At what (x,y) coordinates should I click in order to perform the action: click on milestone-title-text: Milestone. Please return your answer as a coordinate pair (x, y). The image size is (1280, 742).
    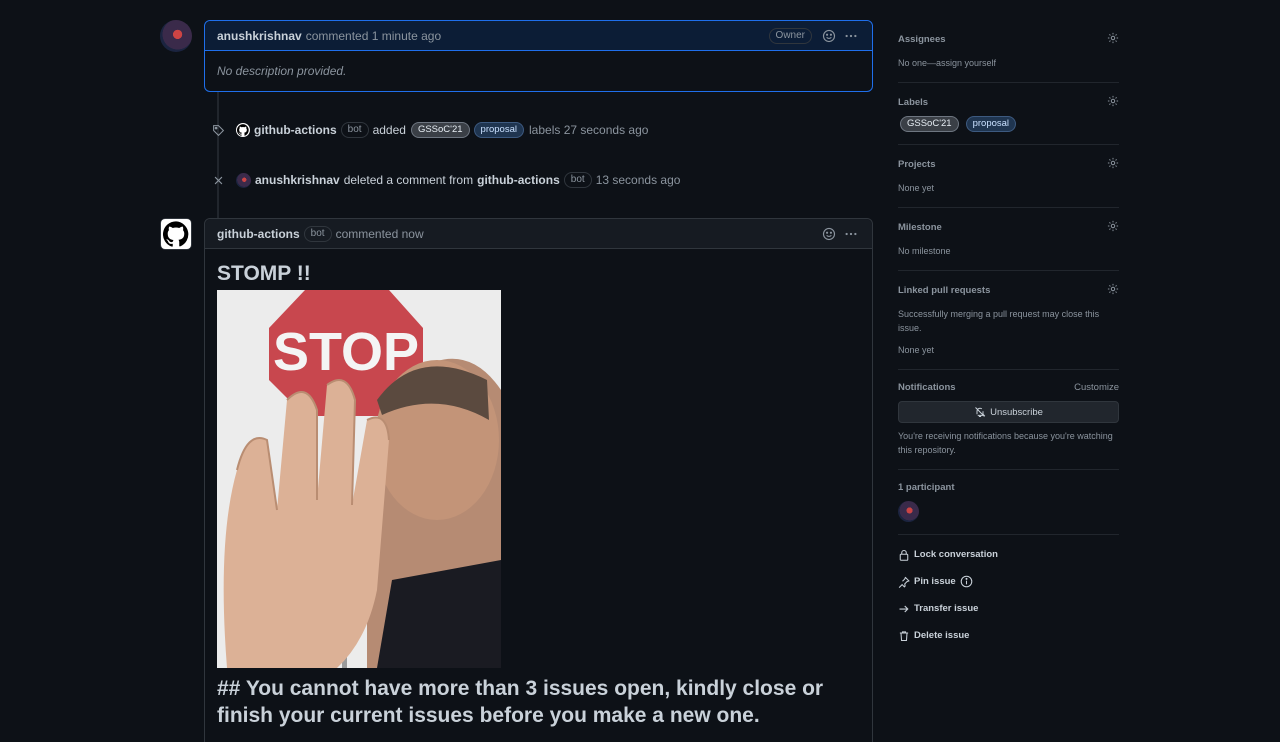
    Looking at the image, I should click on (920, 227).